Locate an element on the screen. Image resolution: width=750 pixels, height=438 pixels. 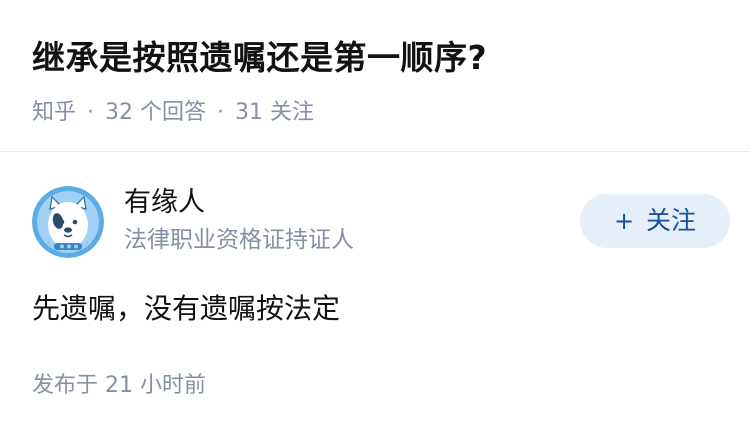
question-title: 继承是按照遗嘱还是第一顺序? is located at coordinates (377, 58).